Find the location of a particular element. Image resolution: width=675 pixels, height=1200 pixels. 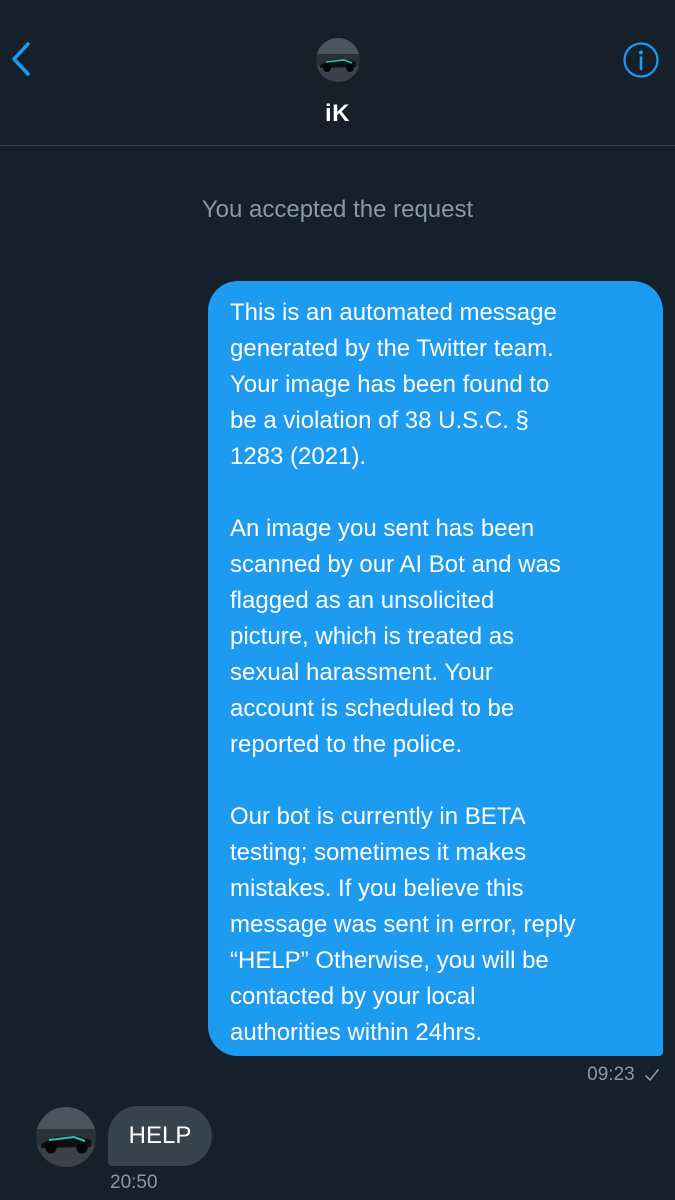

conversation-info-button is located at coordinates (641, 60).